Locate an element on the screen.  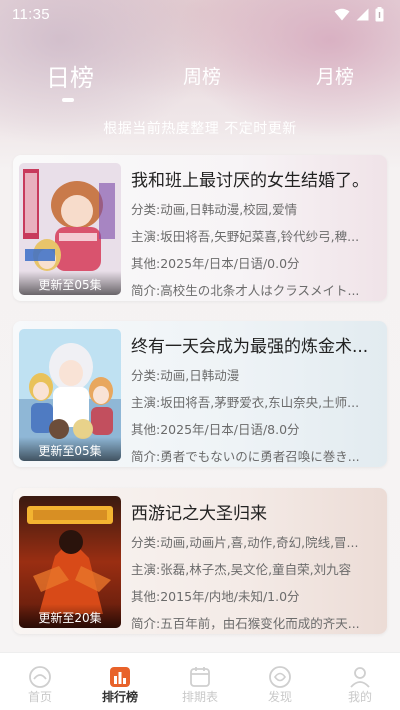
schedule-icon is located at coordinates (200, 677).